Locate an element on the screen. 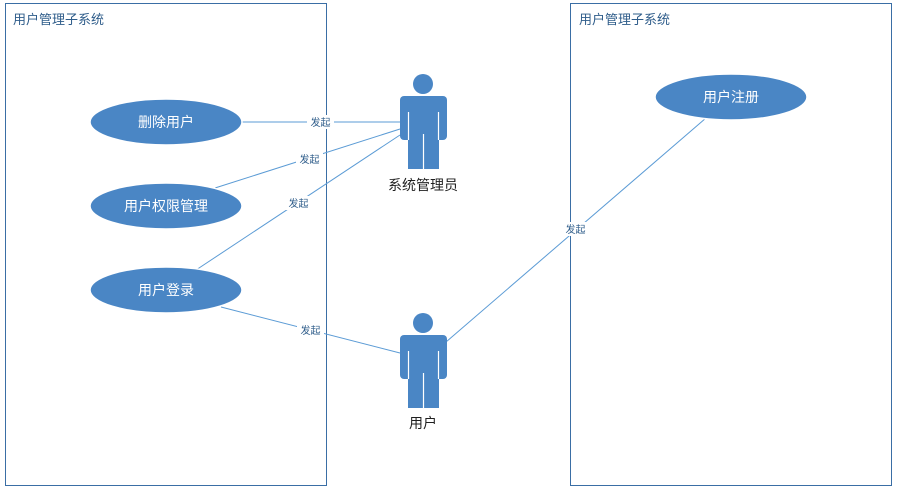  use-case-label: 用户权限管理 is located at coordinates (166, 206).